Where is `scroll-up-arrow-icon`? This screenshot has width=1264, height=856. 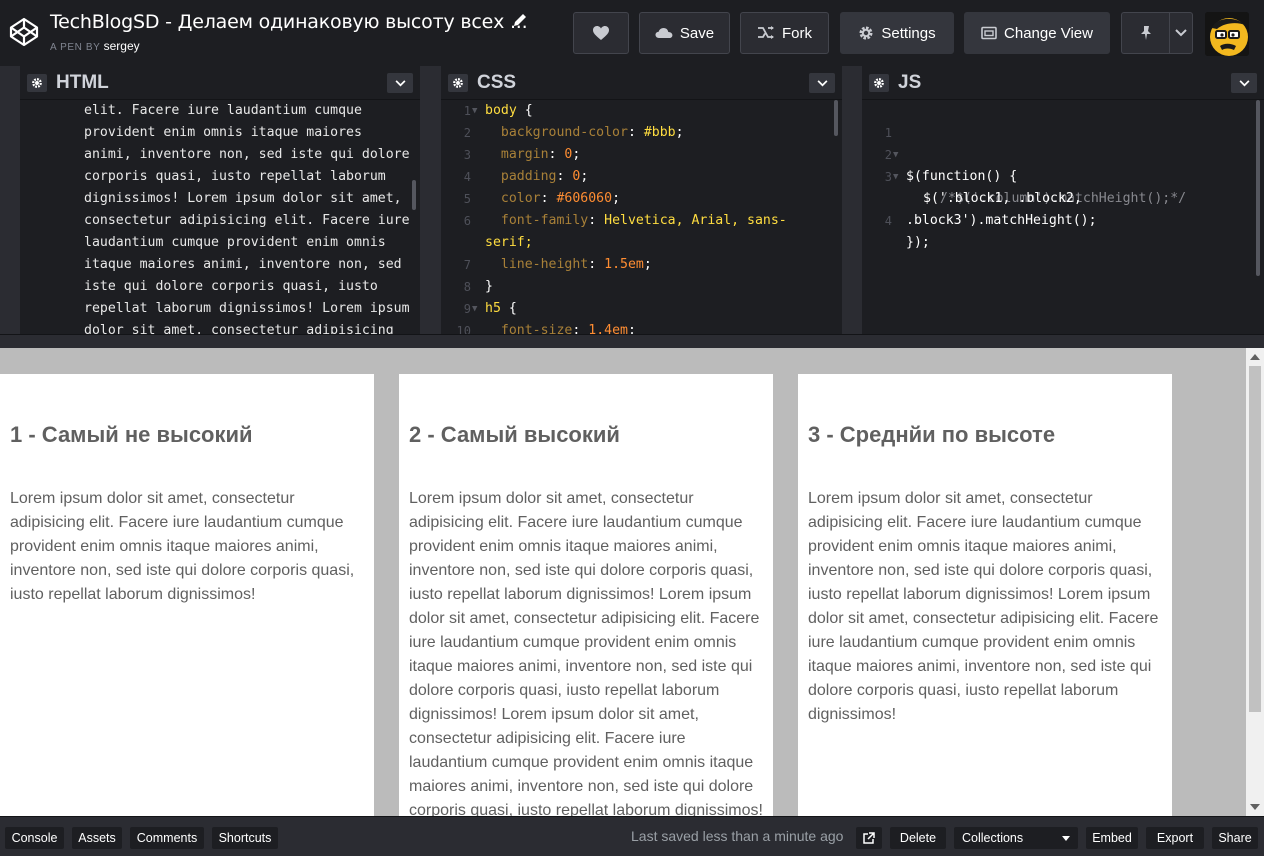
scroll-up-arrow-icon is located at coordinates (1255, 357).